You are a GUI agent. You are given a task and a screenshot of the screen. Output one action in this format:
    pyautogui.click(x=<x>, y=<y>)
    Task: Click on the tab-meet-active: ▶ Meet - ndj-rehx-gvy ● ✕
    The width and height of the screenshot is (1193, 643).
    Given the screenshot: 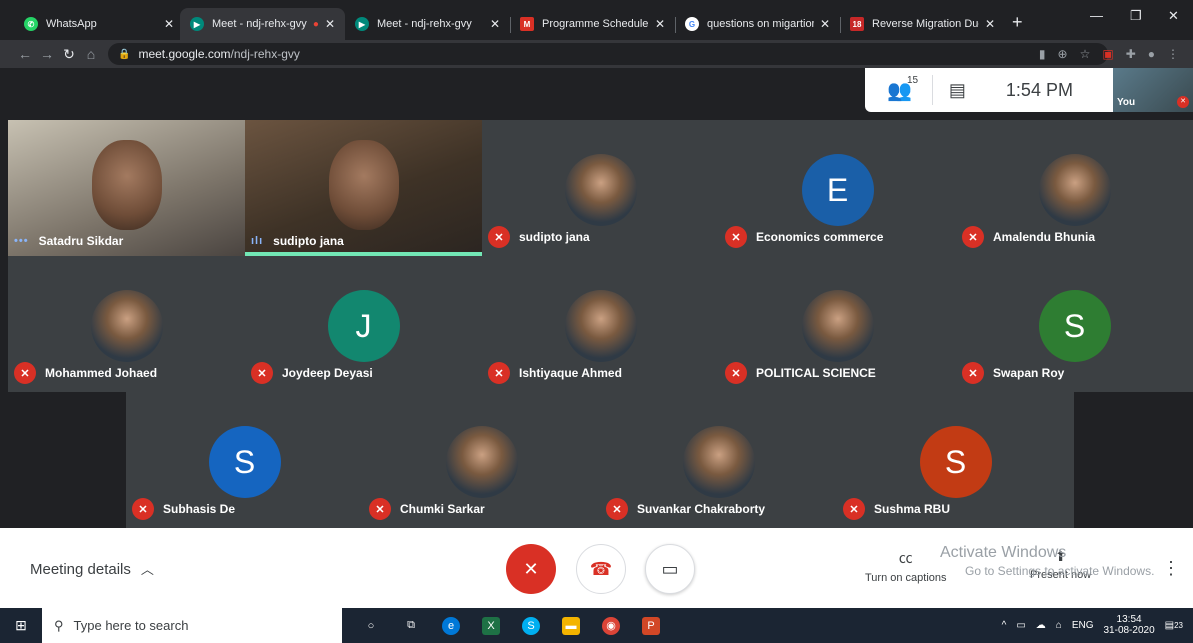 What is the action you would take?
    pyautogui.click(x=262, y=24)
    